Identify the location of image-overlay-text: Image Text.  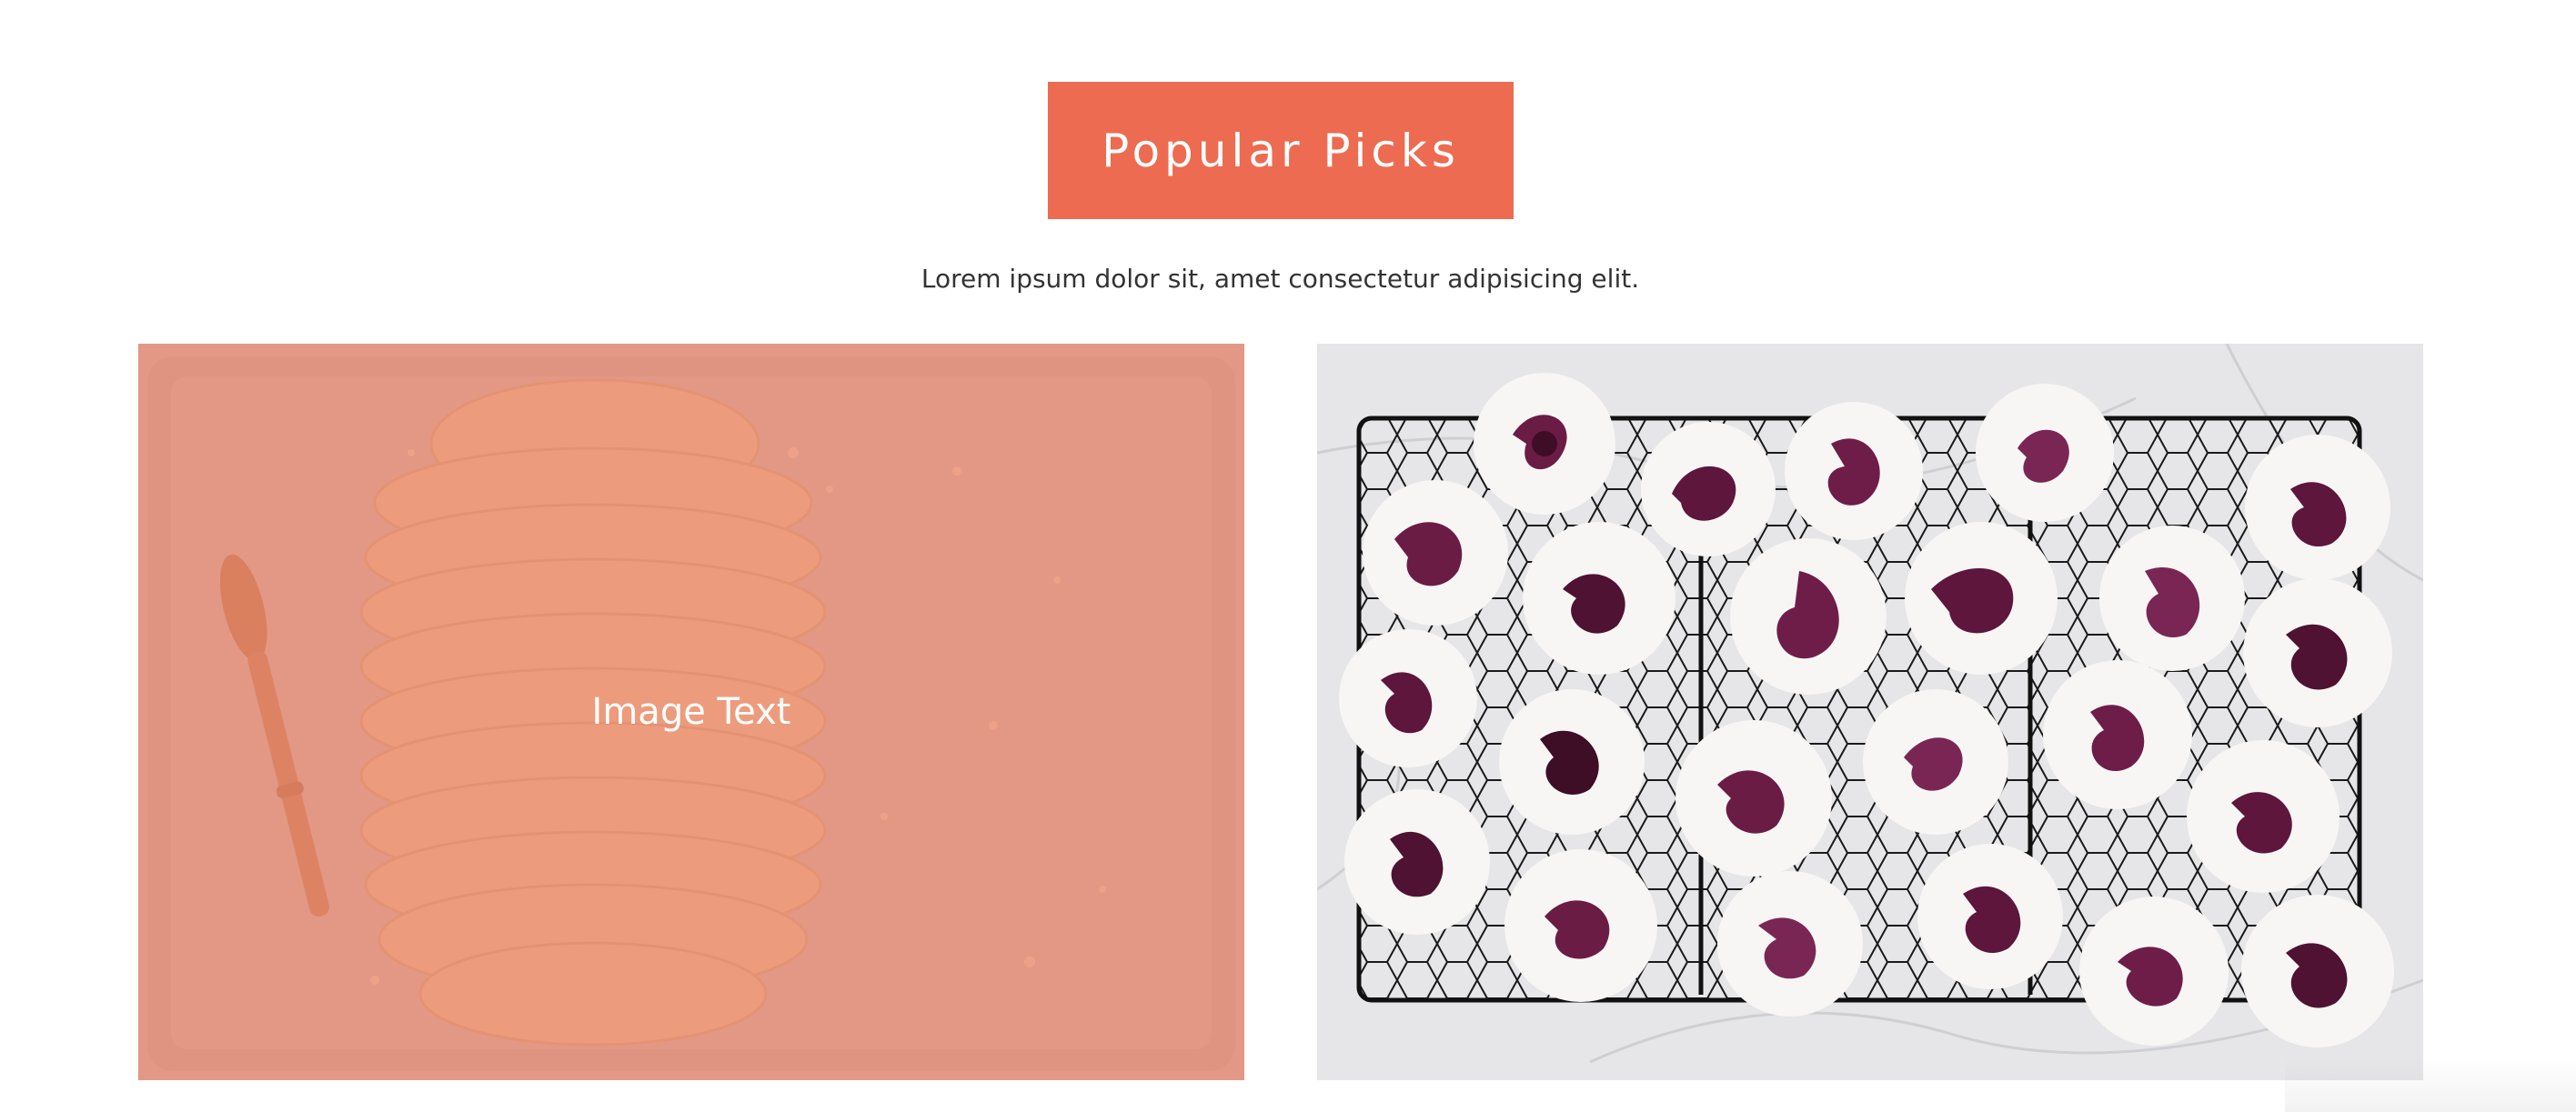
(691, 712).